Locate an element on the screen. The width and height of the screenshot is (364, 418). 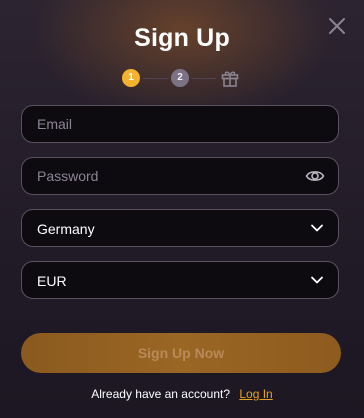
login-prompt: Already have an account? Log In is located at coordinates (182, 394).